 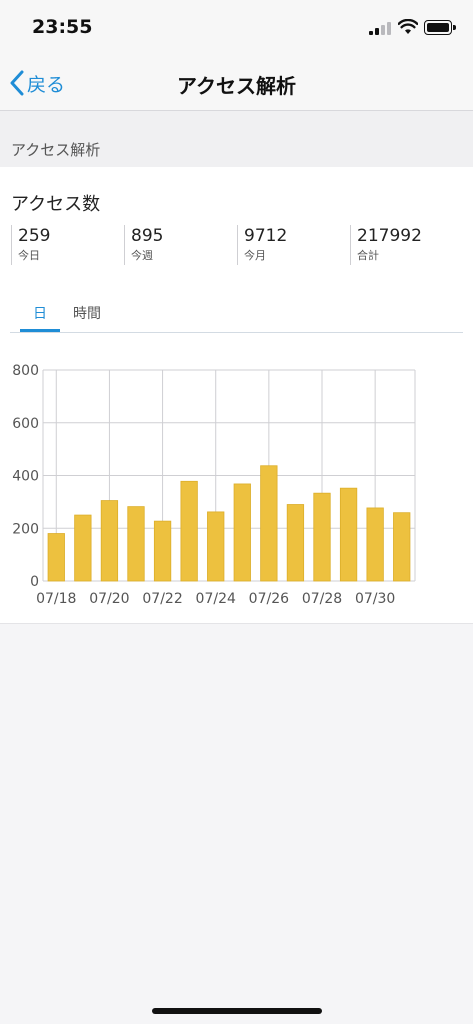 I want to click on home-indicator, so click(x=237, y=1011).